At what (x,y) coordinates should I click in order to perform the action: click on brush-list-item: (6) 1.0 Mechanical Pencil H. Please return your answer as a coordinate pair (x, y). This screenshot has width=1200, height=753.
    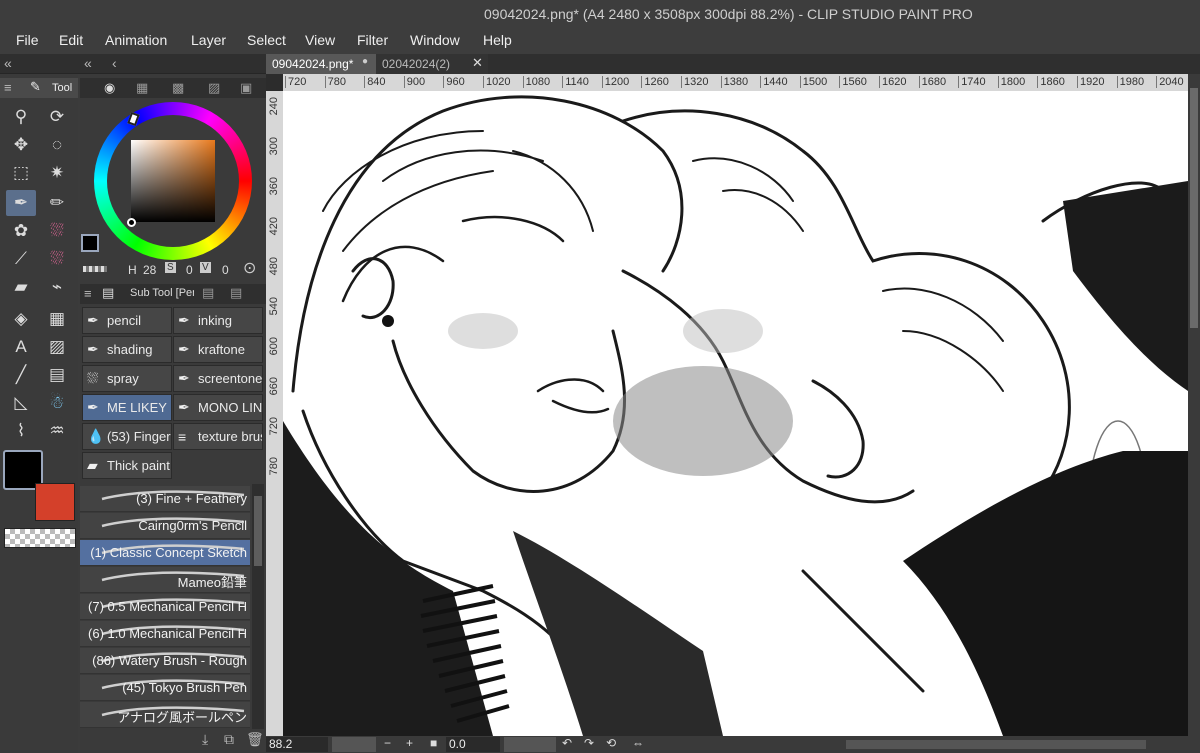
    Looking at the image, I should click on (165, 634).